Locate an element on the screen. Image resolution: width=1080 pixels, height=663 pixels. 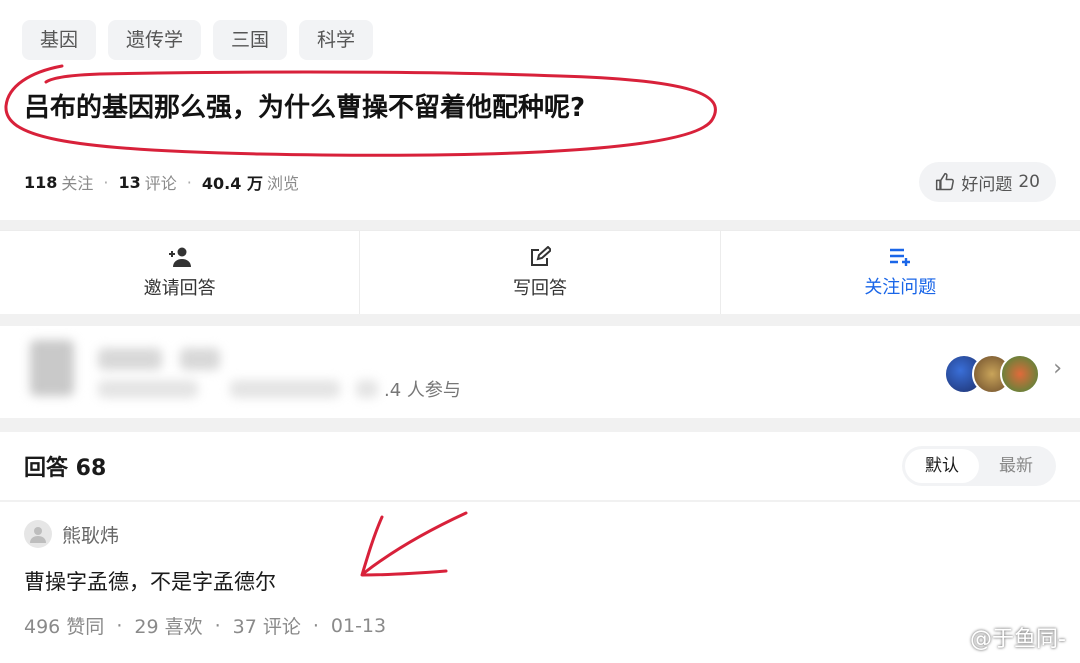
write-answer-label: 写回答 is located at coordinates (539, 288).